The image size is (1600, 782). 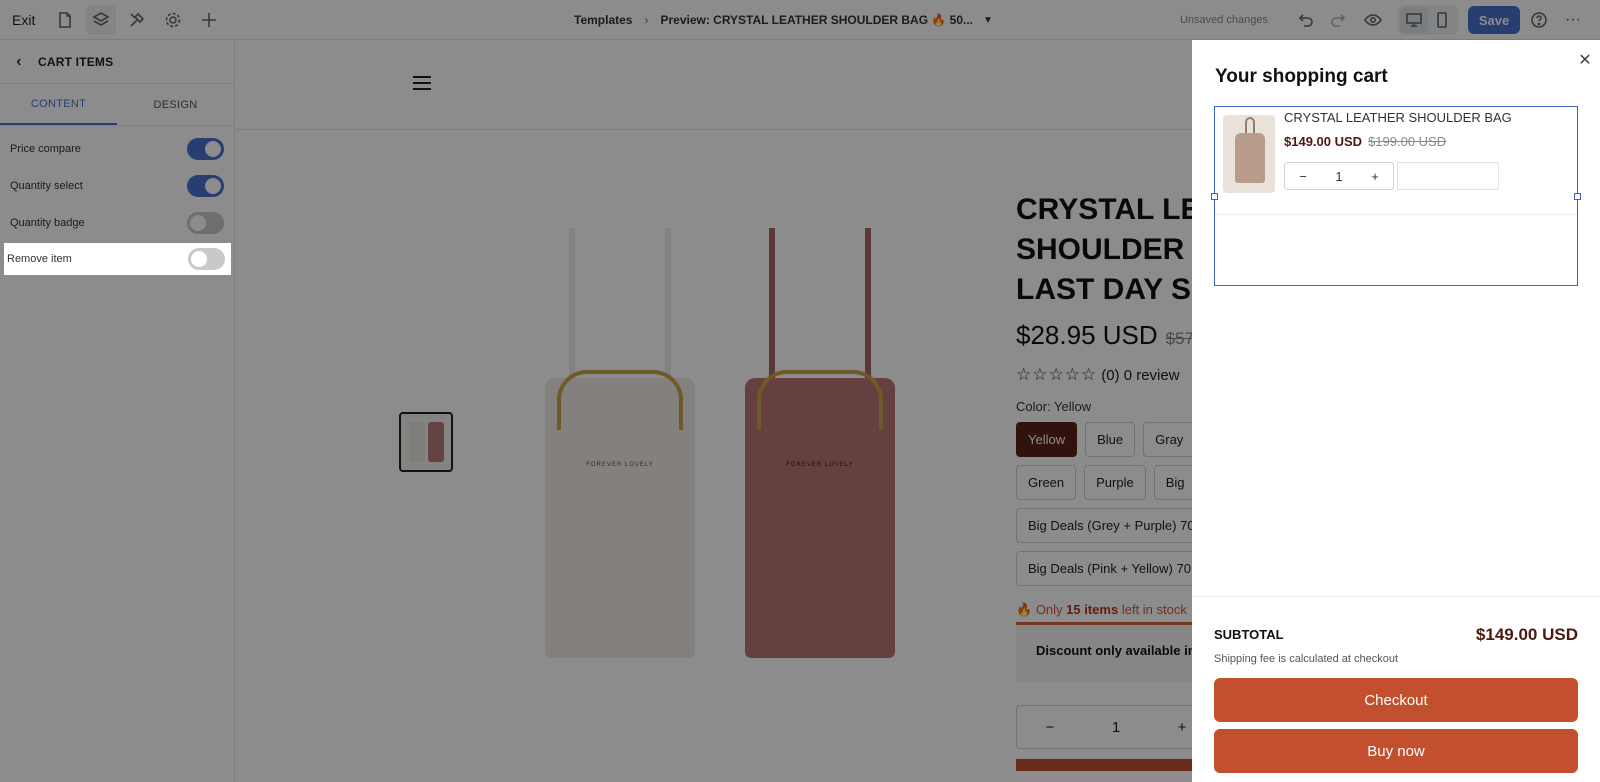 What do you see at coordinates (1249, 634) in the screenshot?
I see `subtotal-label: SUBTOTAL` at bounding box center [1249, 634].